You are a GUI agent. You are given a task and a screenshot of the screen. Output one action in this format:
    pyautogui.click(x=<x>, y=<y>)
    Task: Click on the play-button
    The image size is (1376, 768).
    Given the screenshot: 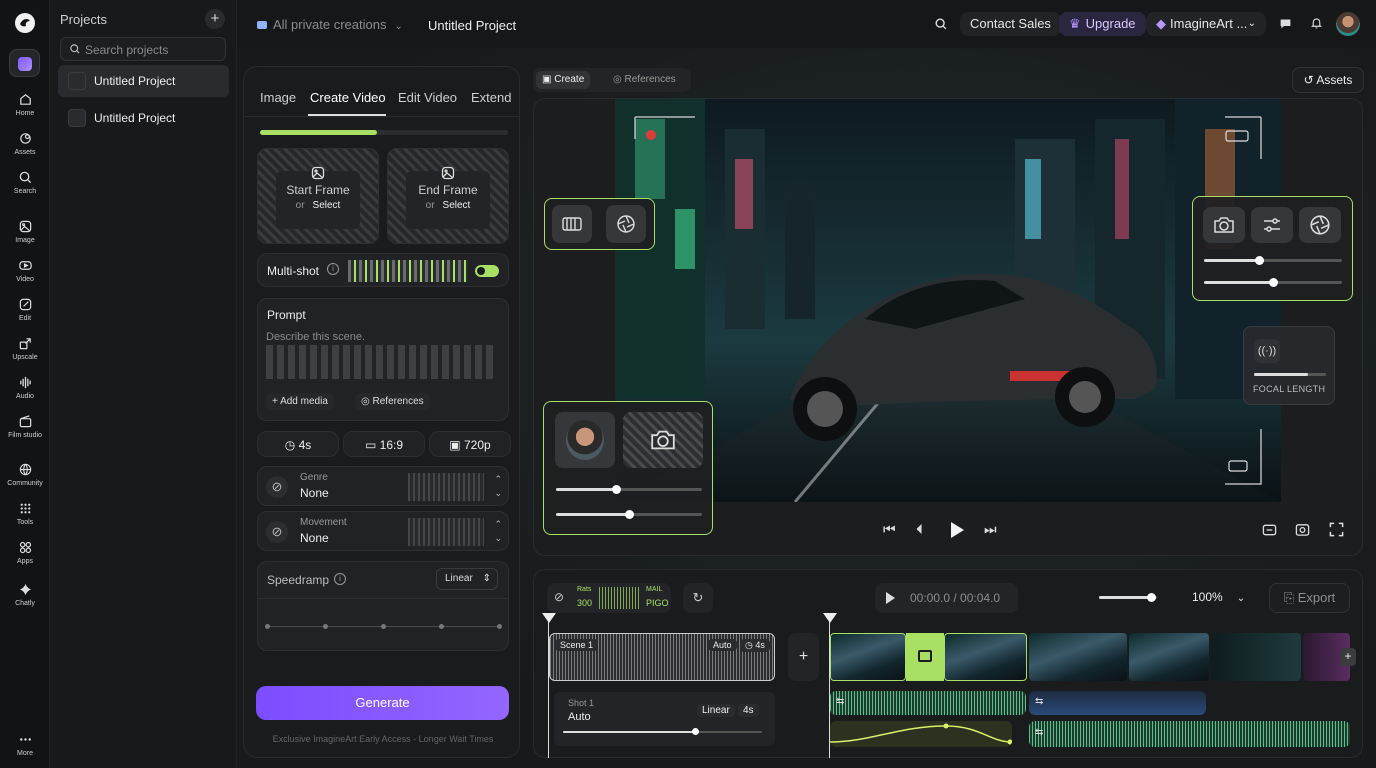 What is the action you would take?
    pyautogui.click(x=957, y=530)
    